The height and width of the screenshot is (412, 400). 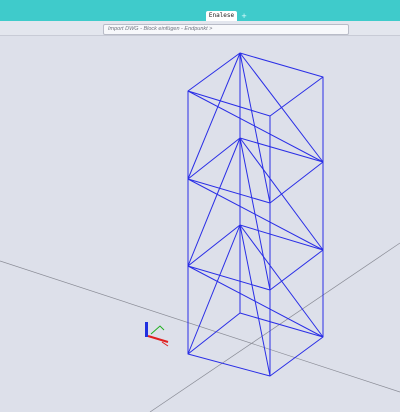 I want to click on brace-mid-cross-b, so click(x=255, y=214).